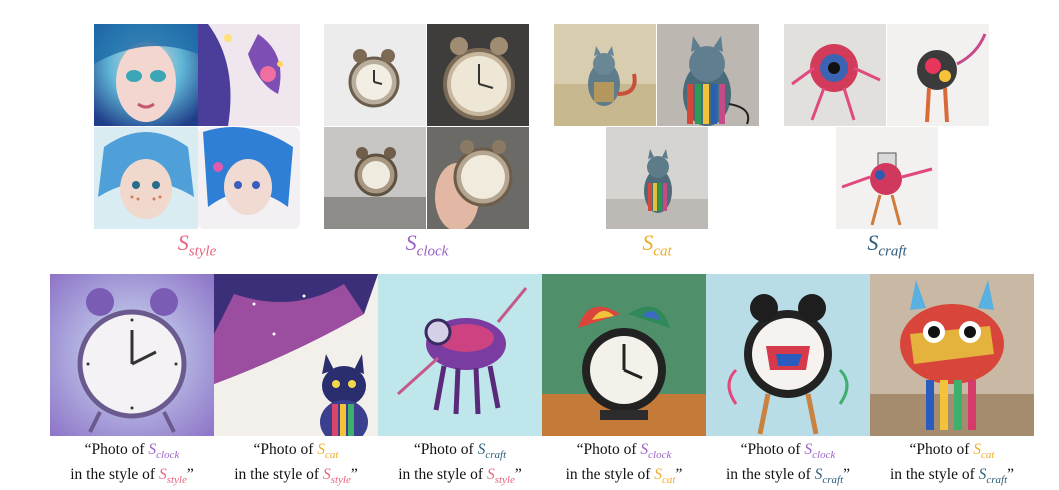 The height and width of the screenshot is (490, 1059). Describe the element at coordinates (132, 464) in the screenshot. I see `caption-1: “Photo of Sclock in the style of Sstyle”` at that location.